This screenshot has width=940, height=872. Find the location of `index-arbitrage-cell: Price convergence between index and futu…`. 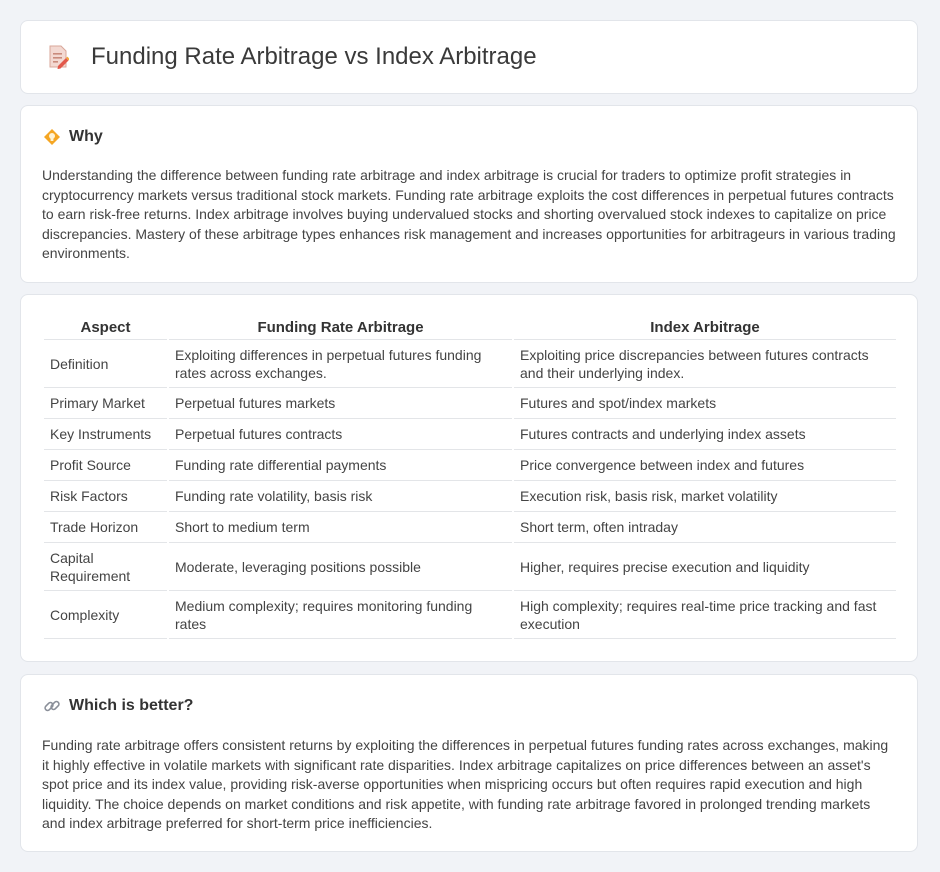

index-arbitrage-cell: Price convergence between index and futu… is located at coordinates (705, 465).